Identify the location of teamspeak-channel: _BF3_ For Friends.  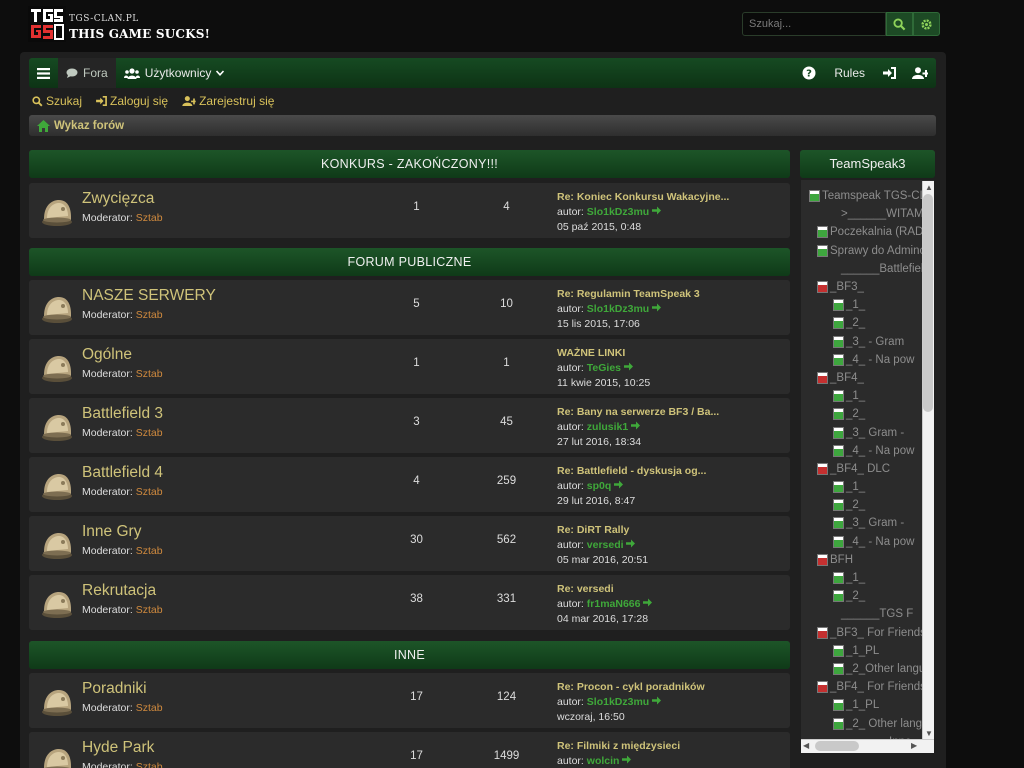
(865, 633).